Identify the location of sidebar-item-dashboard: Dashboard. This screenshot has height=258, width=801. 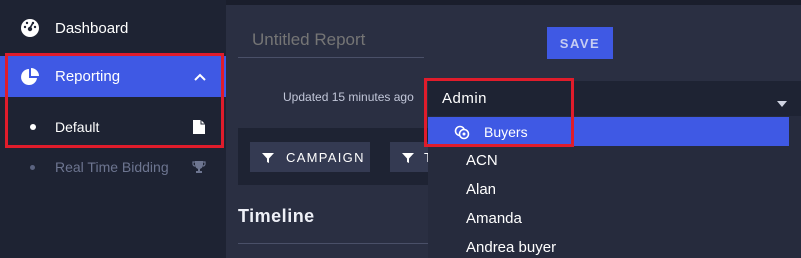
(113, 28).